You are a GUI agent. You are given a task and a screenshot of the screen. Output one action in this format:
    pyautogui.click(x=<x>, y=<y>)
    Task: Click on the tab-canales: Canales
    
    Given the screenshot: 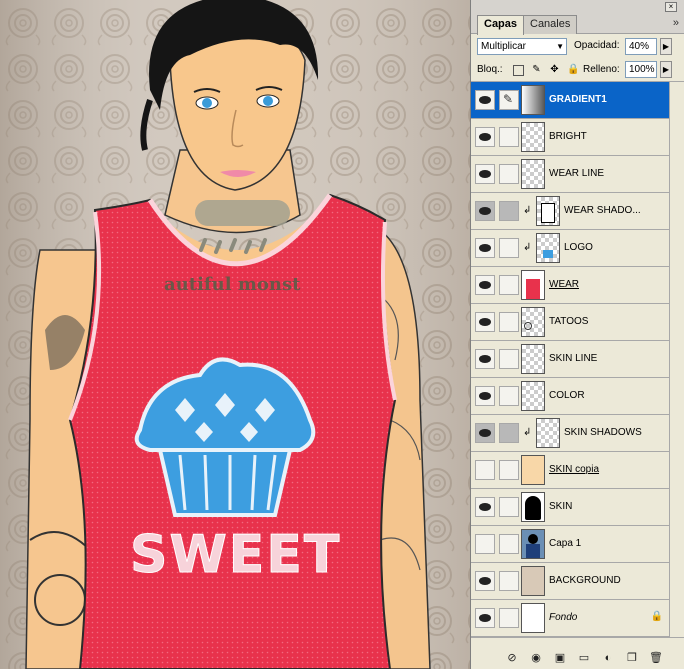 What is the action you would take?
    pyautogui.click(x=550, y=24)
    